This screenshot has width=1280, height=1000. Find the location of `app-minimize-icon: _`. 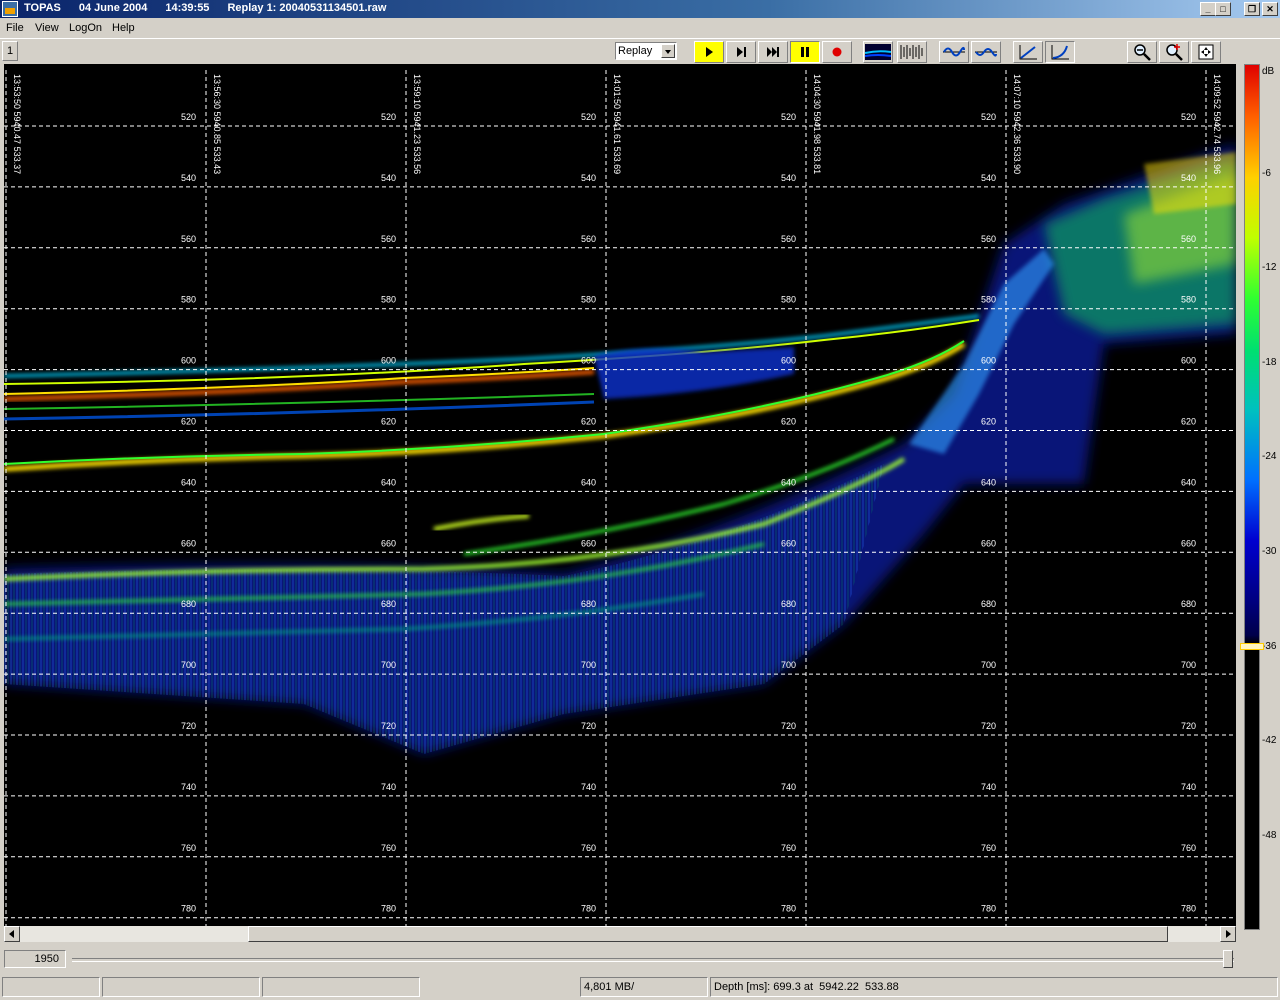

app-minimize-icon: _ is located at coordinates (1208, 9).